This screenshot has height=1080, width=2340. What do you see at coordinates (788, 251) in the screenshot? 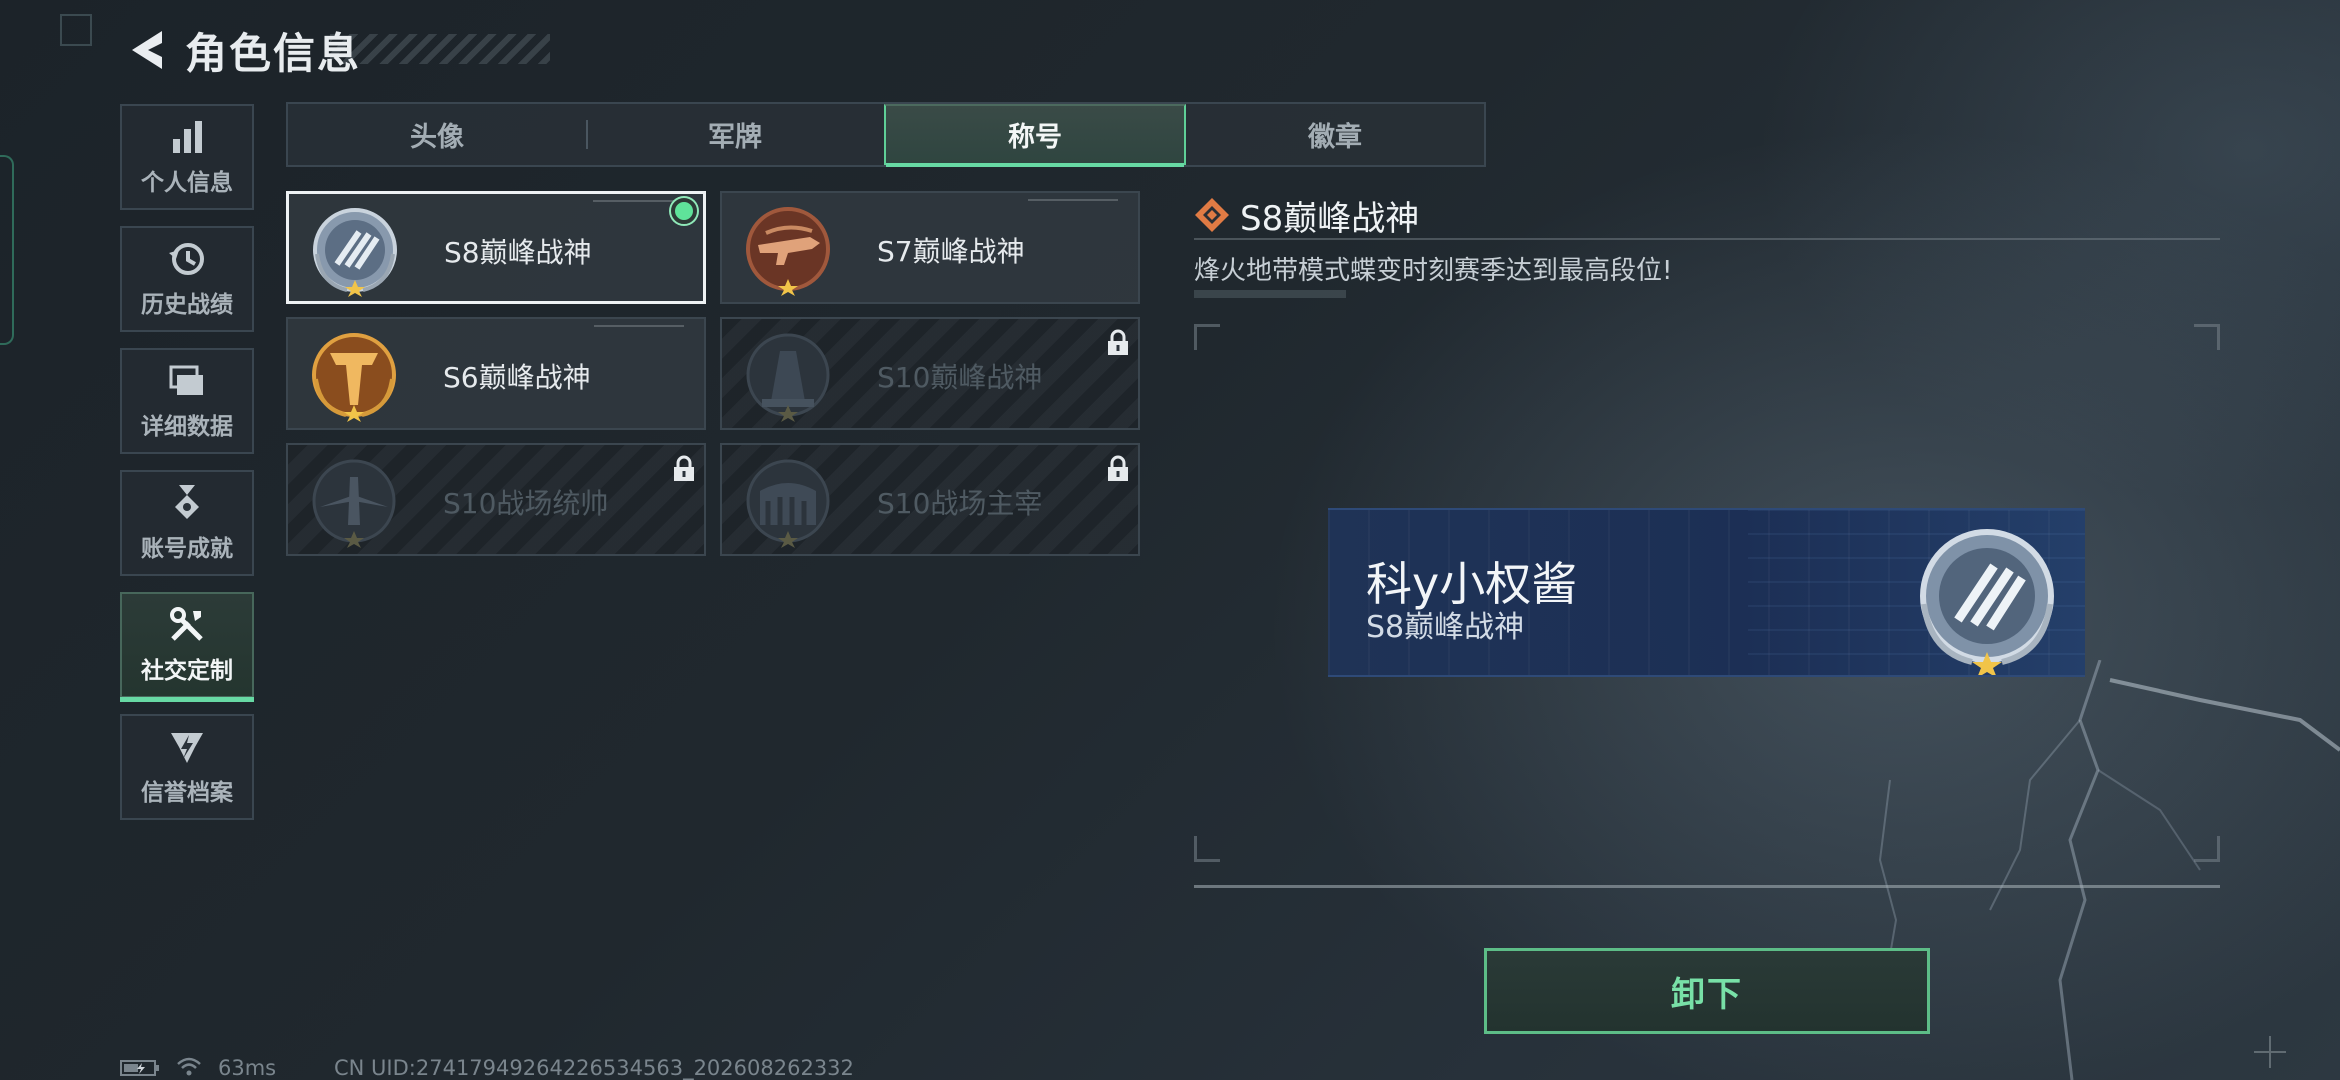
I see `bronze-gun-emblem-icon` at bounding box center [788, 251].